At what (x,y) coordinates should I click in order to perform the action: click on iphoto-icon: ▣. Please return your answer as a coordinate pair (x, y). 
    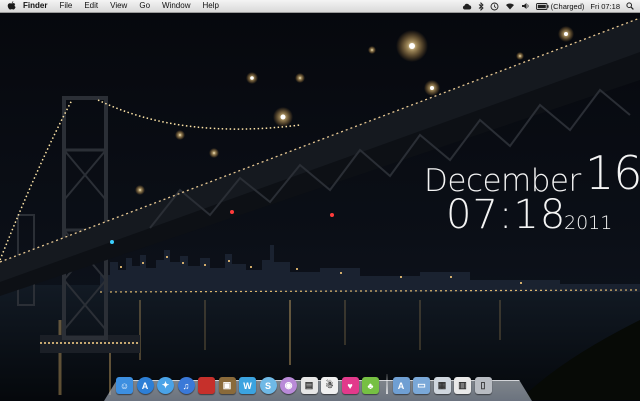
    Looking at the image, I should click on (227, 385).